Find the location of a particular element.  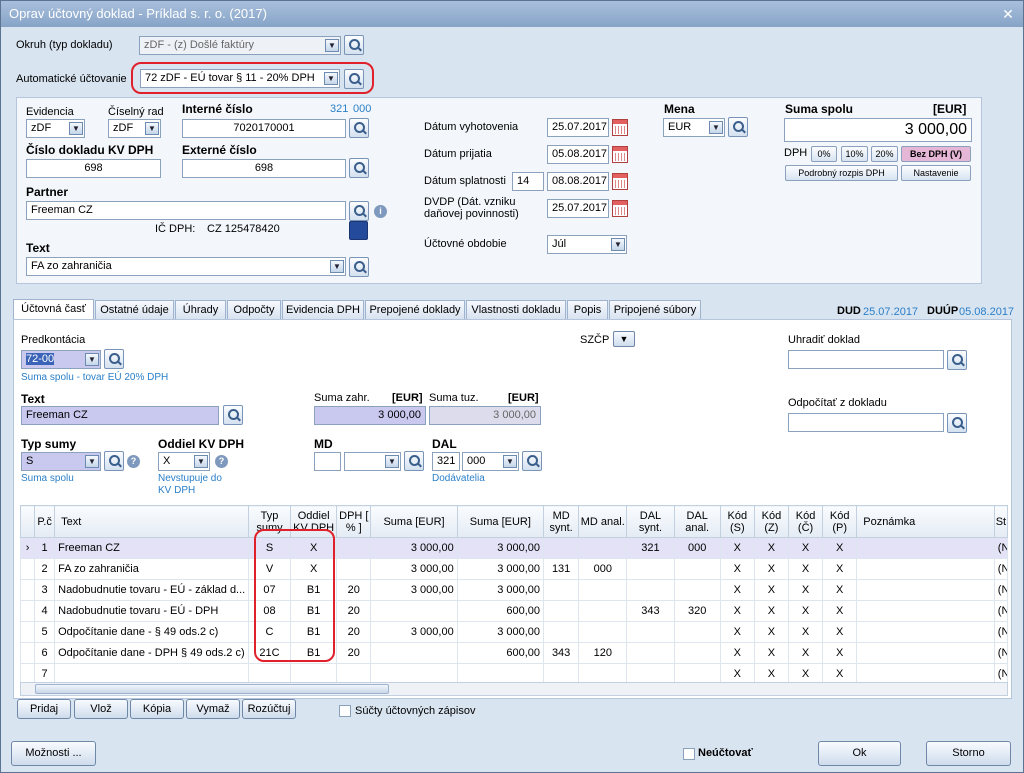

table-cell: 4 is located at coordinates (45, 611).